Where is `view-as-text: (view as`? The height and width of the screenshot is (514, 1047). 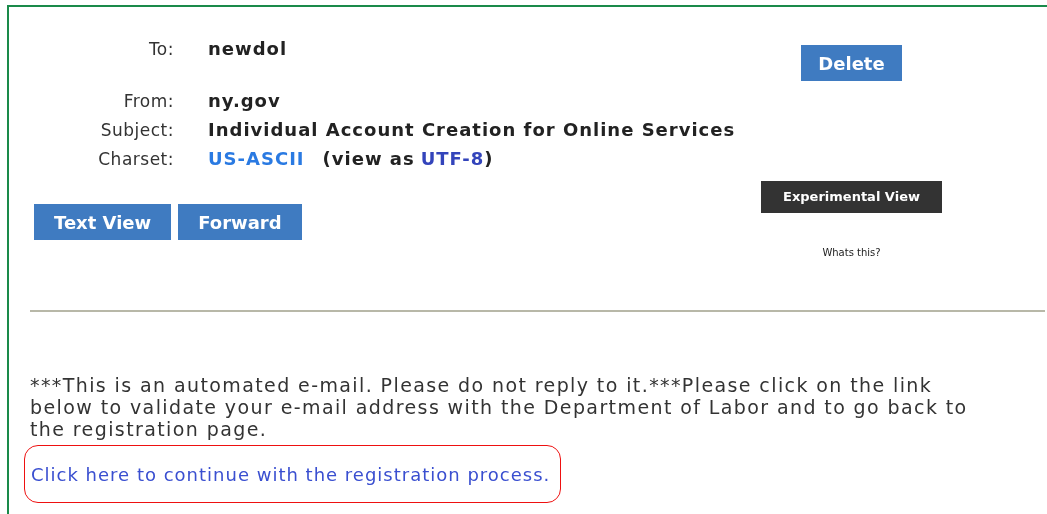
view-as-text: (view as is located at coordinates (368, 159).